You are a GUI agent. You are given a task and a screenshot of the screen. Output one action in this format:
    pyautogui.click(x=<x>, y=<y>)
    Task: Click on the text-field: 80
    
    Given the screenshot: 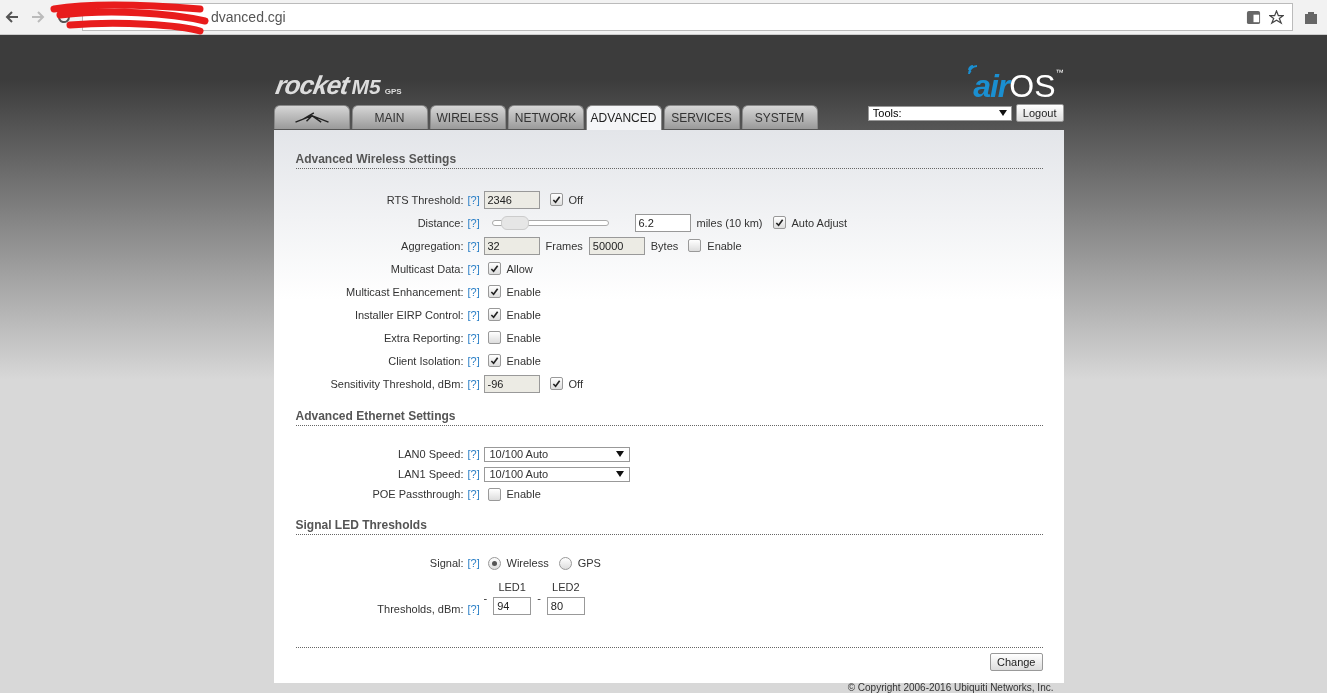 What is the action you would take?
    pyautogui.click(x=565, y=606)
    